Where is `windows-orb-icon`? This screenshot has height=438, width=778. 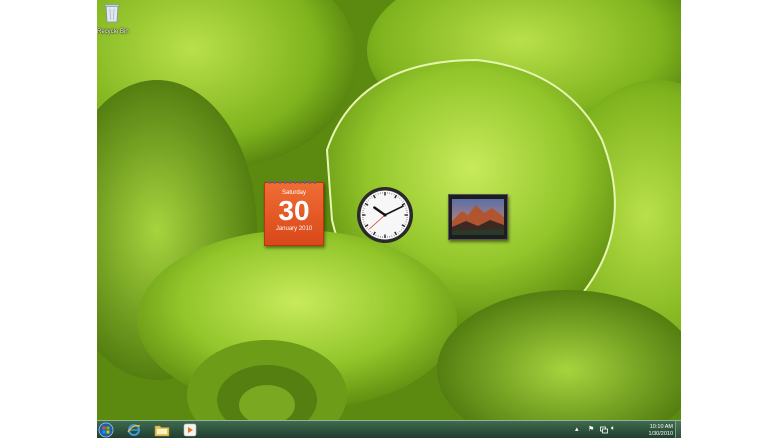
windows-orb-icon is located at coordinates (106, 430).